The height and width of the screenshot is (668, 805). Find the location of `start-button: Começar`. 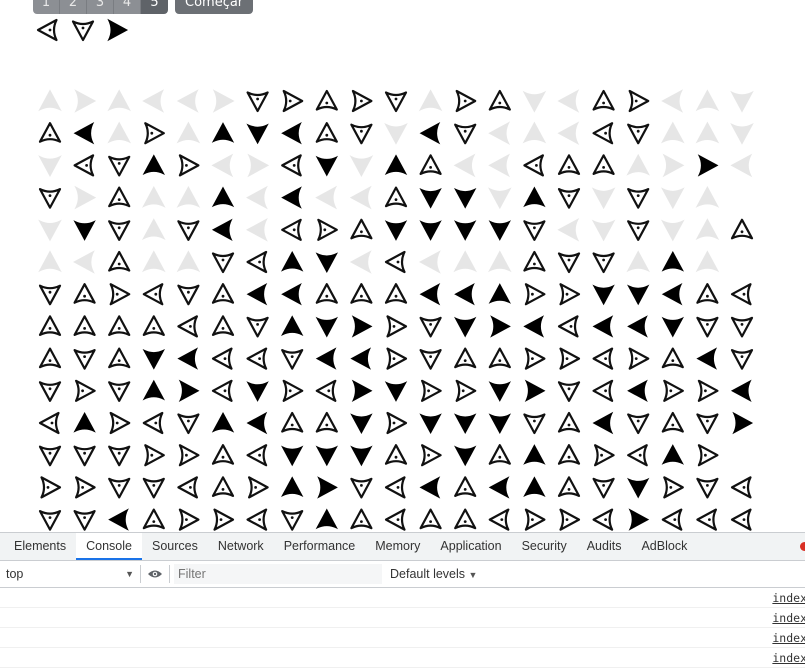

start-button: Começar is located at coordinates (214, 7).